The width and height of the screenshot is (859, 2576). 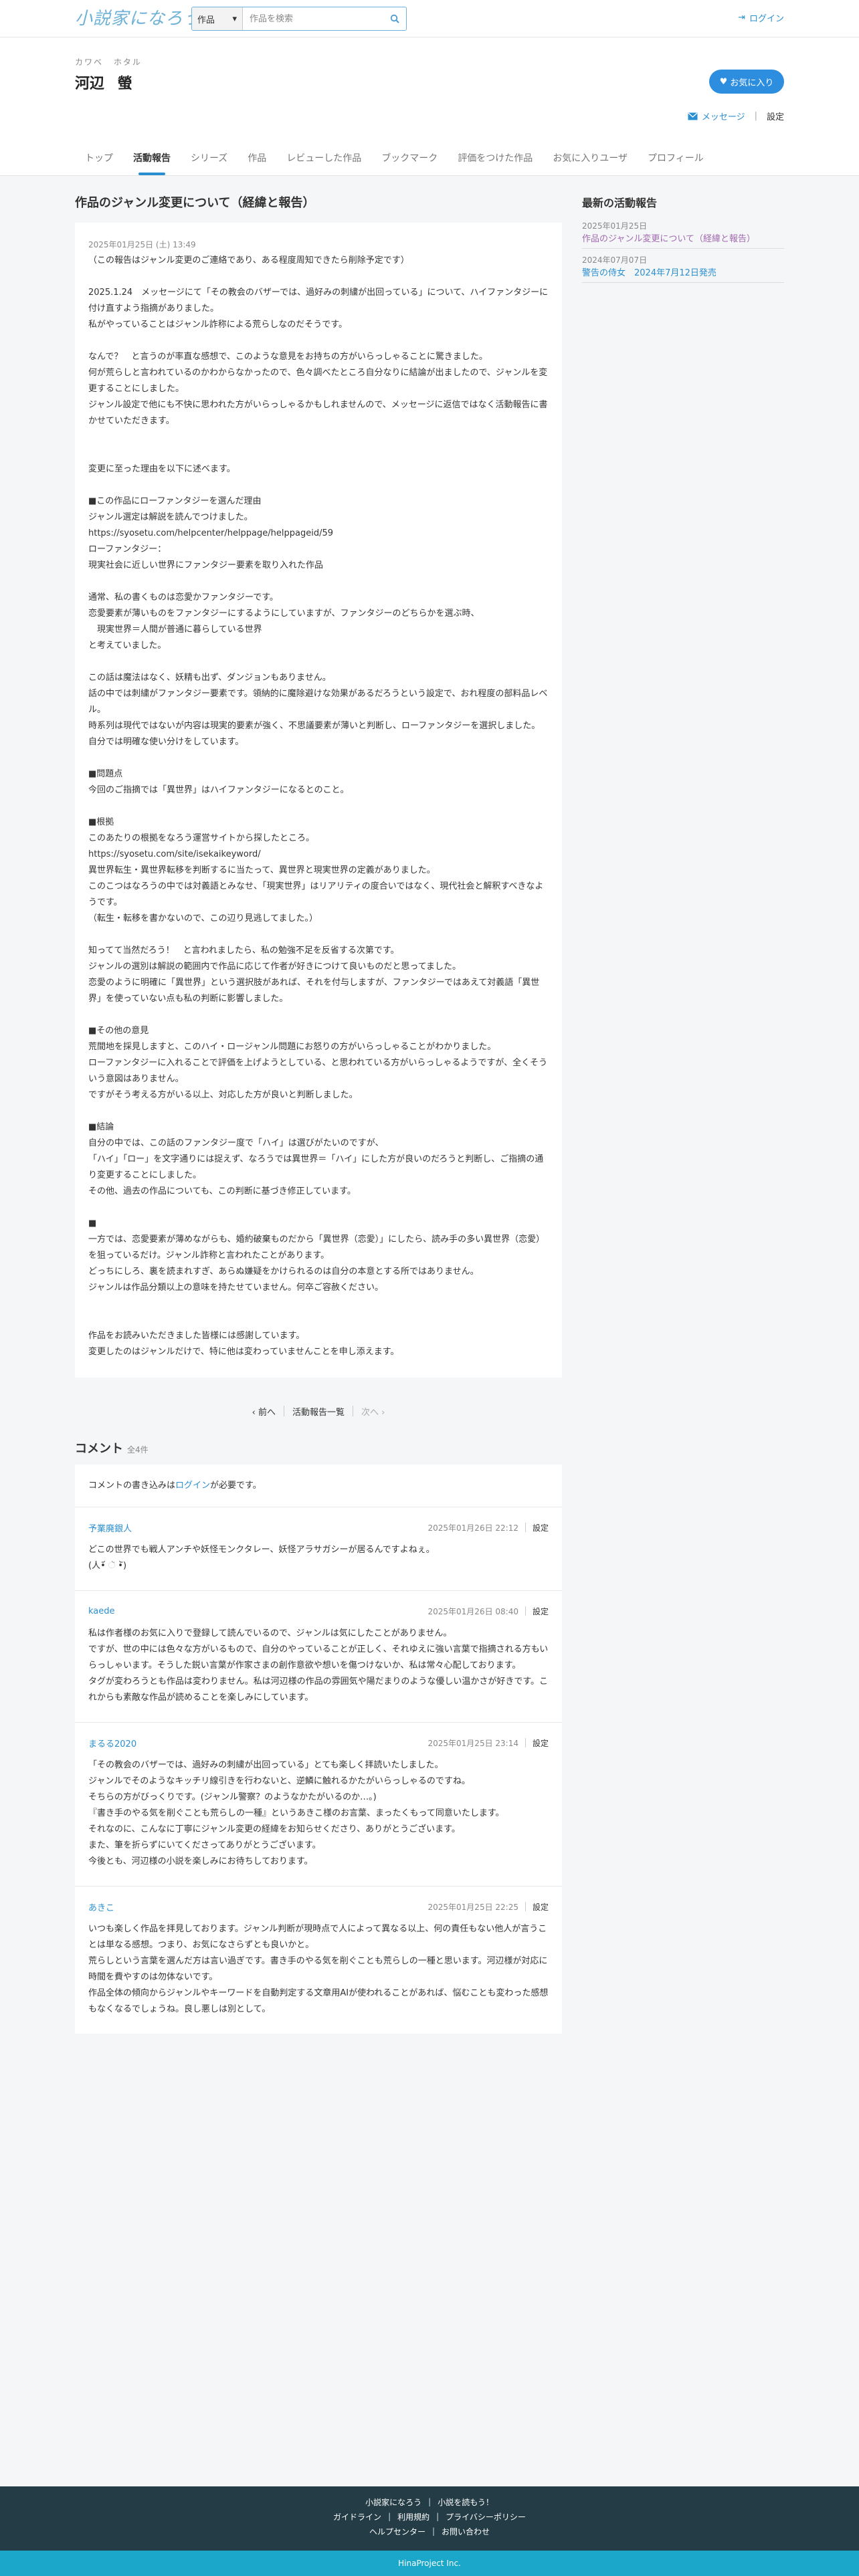 I want to click on chevron-down-icon: ▾, so click(x=234, y=18).